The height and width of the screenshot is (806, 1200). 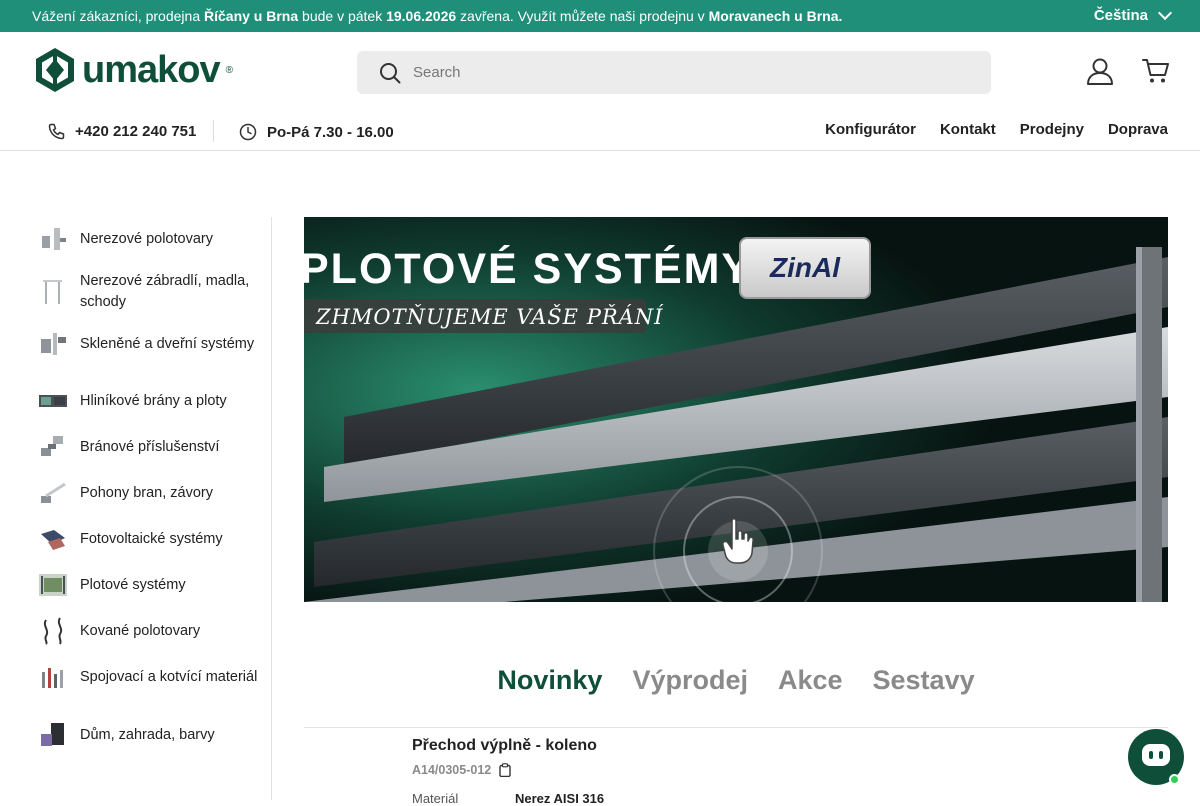 What do you see at coordinates (165, 291) in the screenshot?
I see `category-label: Nerezové zábradlí, madla, schody` at bounding box center [165, 291].